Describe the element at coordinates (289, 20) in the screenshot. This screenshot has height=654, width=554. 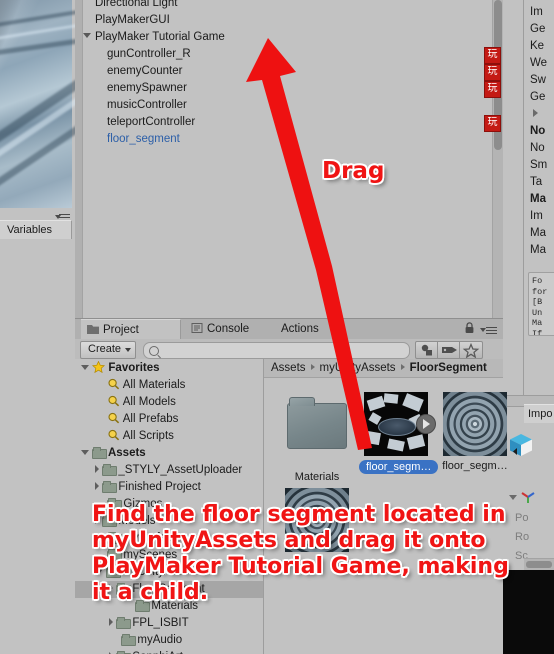
I see `hierarchy-item-playmakergui: PlayMakerGUI` at that location.